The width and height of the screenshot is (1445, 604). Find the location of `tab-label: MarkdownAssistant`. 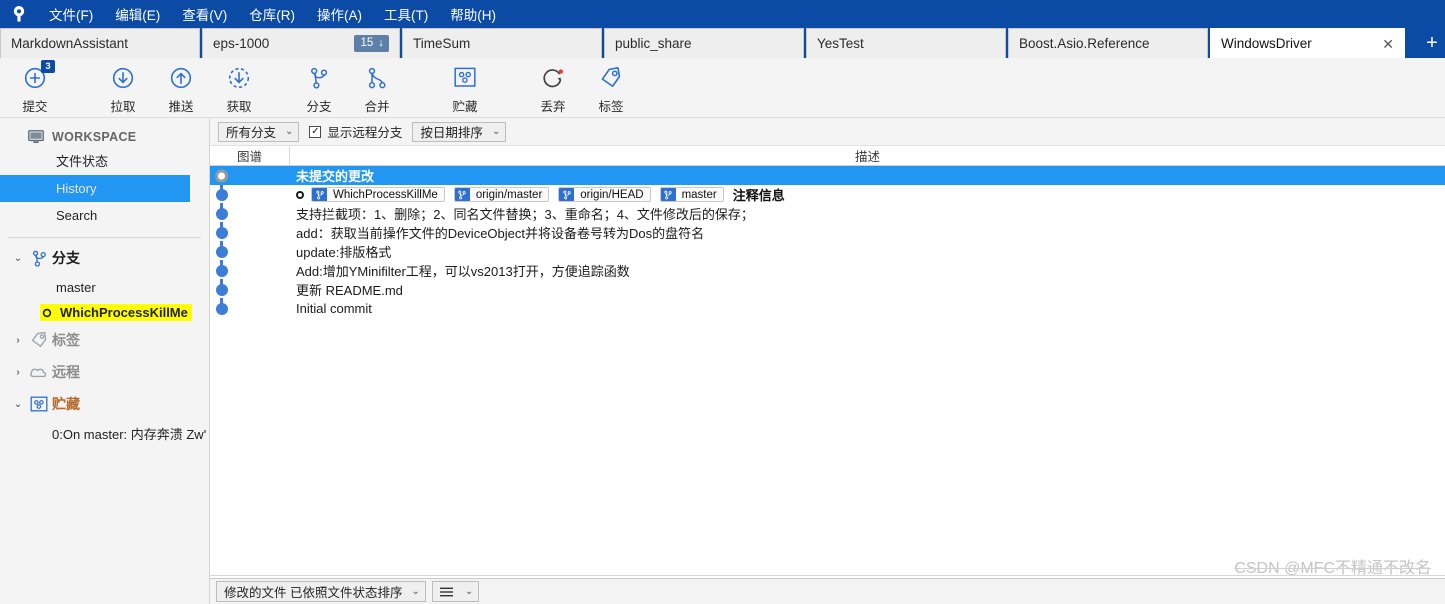

tab-label: MarkdownAssistant is located at coordinates (70, 43).